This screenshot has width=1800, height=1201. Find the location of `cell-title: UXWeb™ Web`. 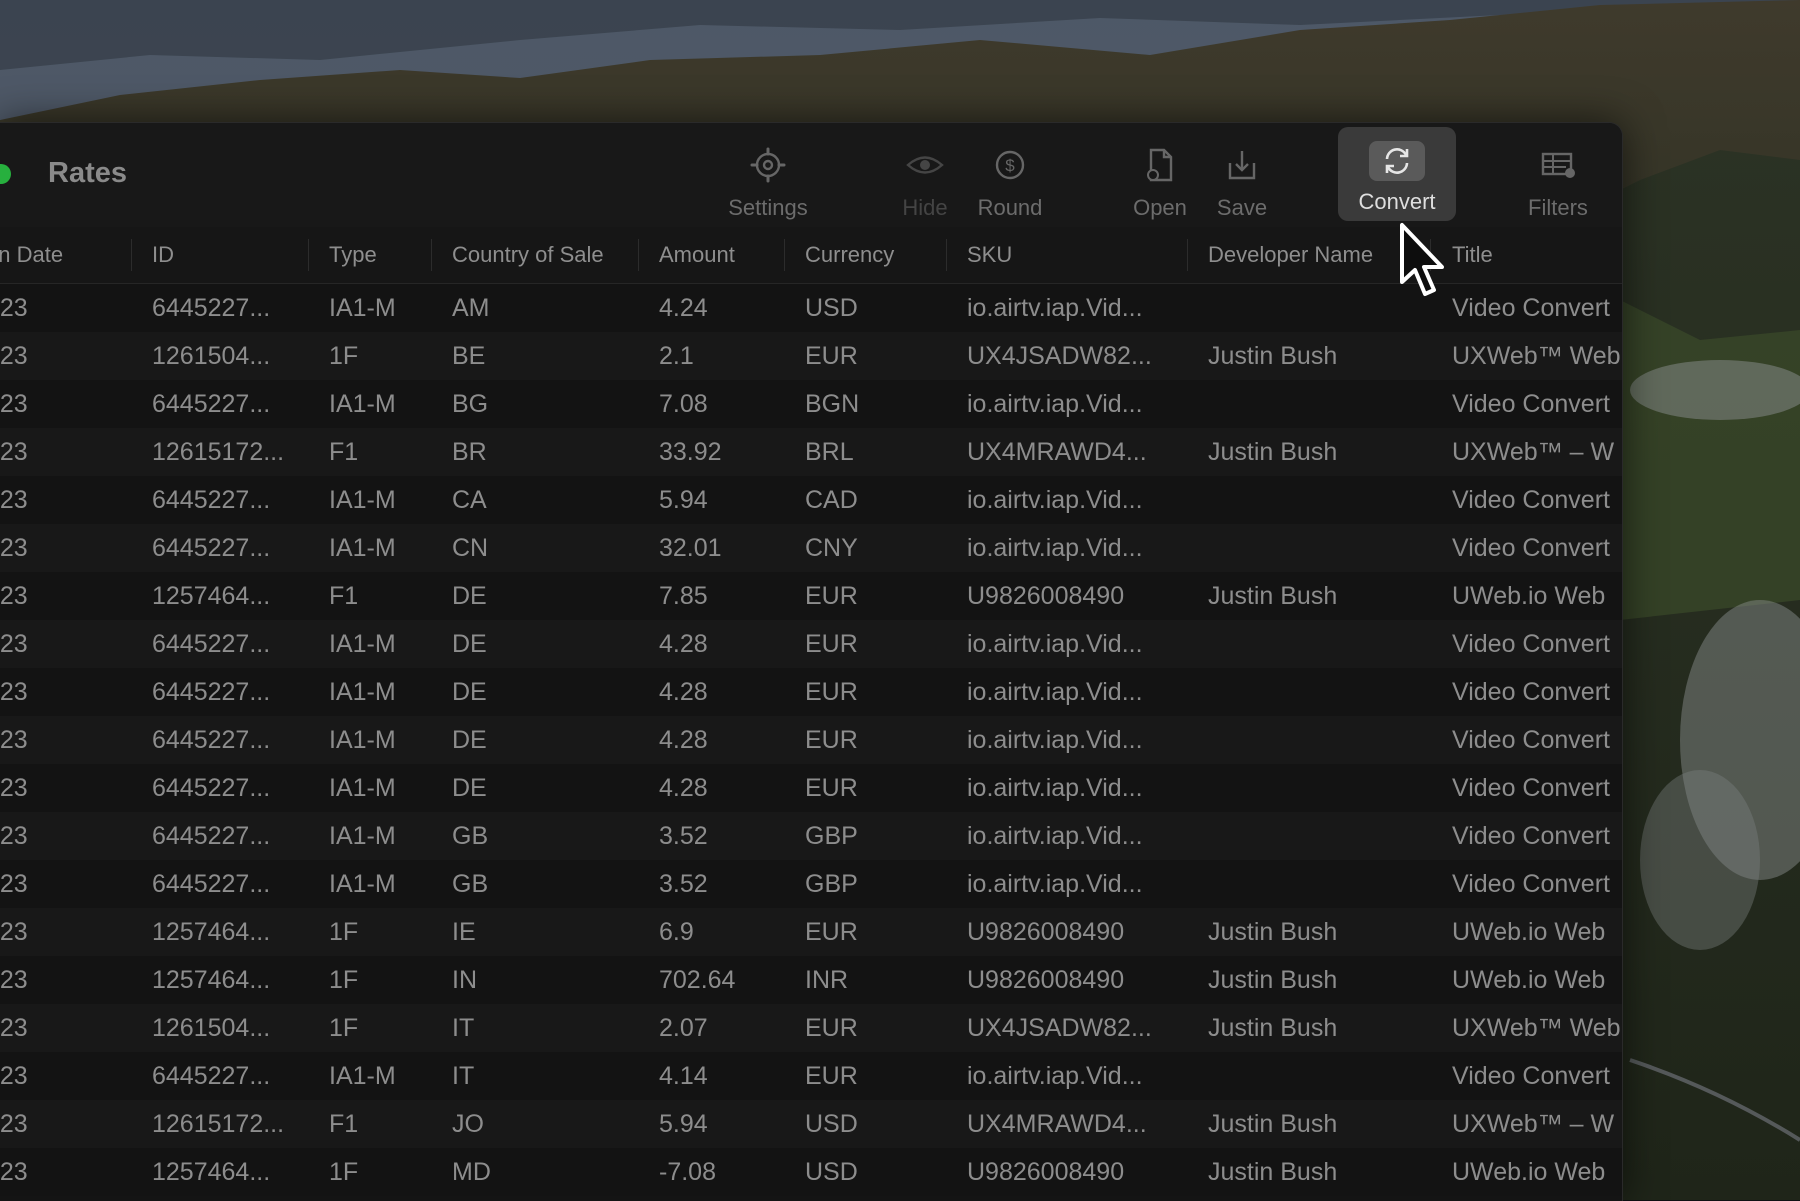

cell-title: UXWeb™ Web is located at coordinates (1536, 356).